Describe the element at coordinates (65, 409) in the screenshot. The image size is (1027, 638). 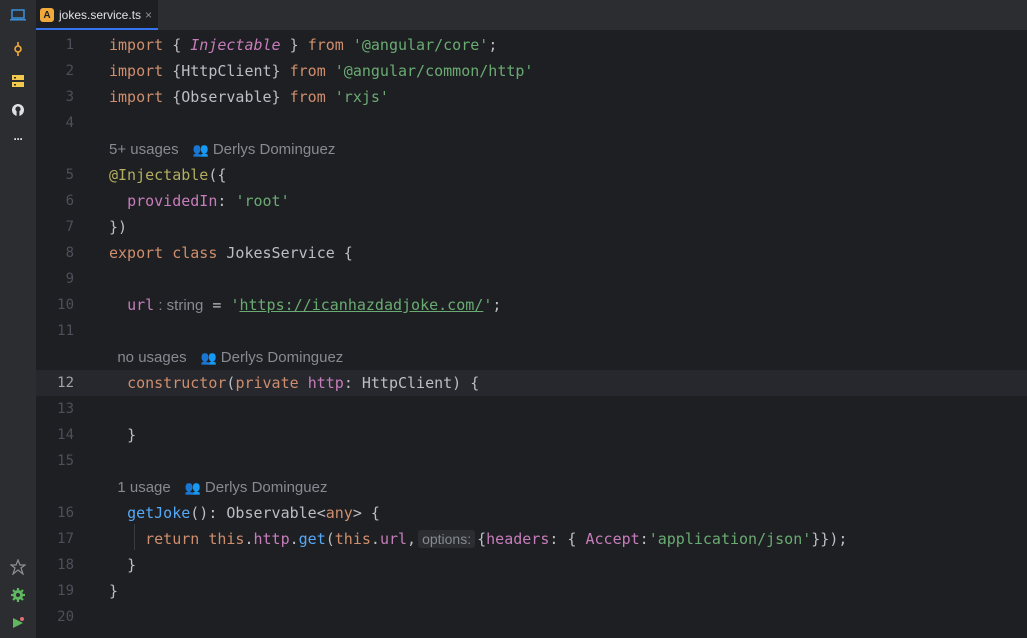
I see `line-number: 13` at that location.